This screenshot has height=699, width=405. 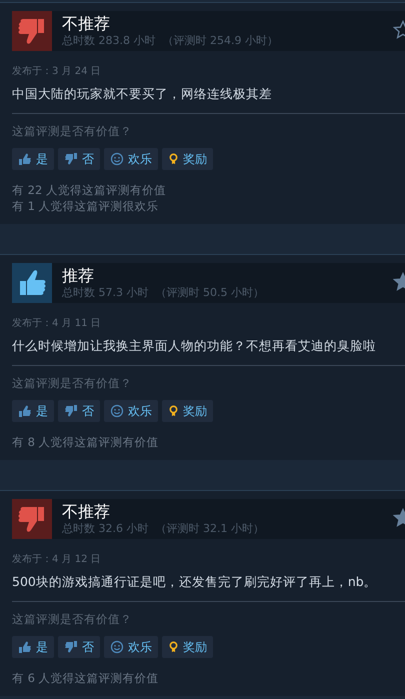 What do you see at coordinates (194, 346) in the screenshot?
I see `review-text: 什么时候增加让我换主界面人物的功能？不想再看艾迪的臭脸啦` at bounding box center [194, 346].